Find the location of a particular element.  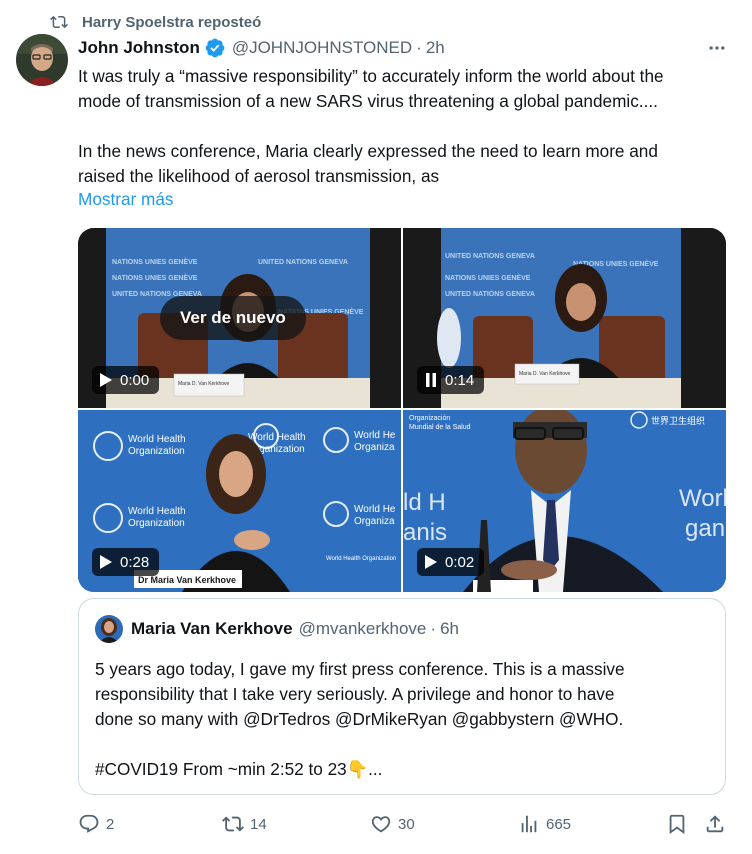

logo-text: 世界卫生组织 is located at coordinates (678, 420).